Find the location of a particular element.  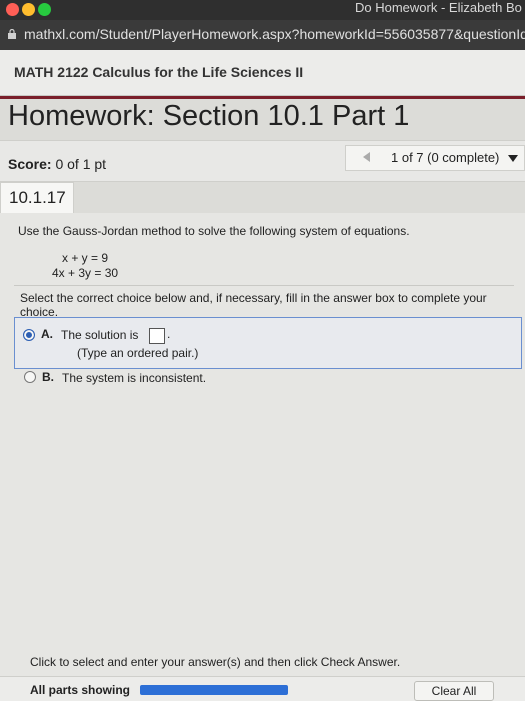

choice-a-letter: A. is located at coordinates (47, 334).